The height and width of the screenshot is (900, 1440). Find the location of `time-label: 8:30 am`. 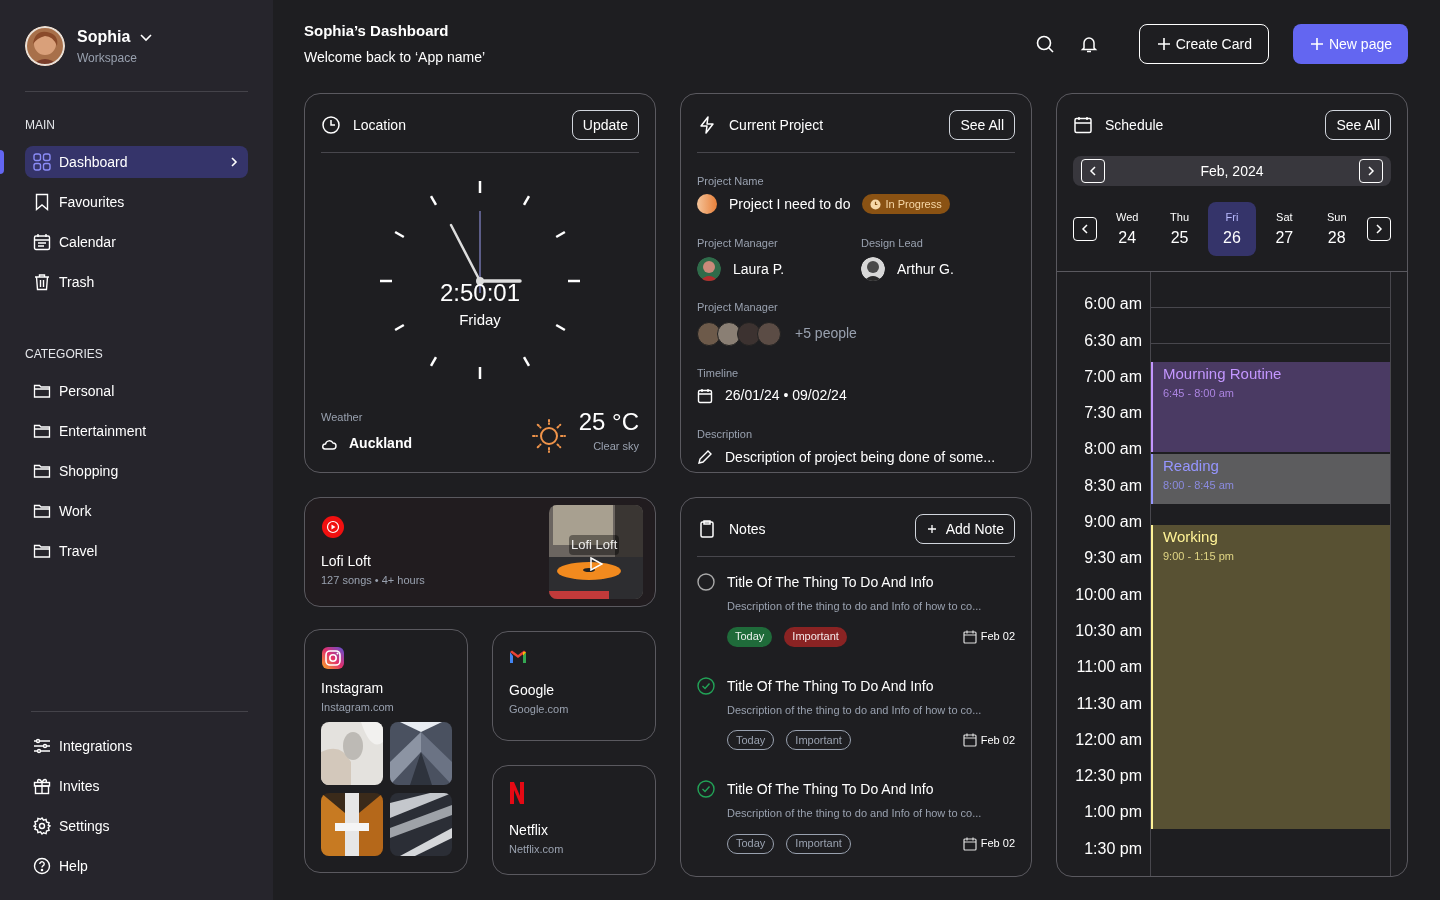

time-label: 8:30 am is located at coordinates (1113, 486).